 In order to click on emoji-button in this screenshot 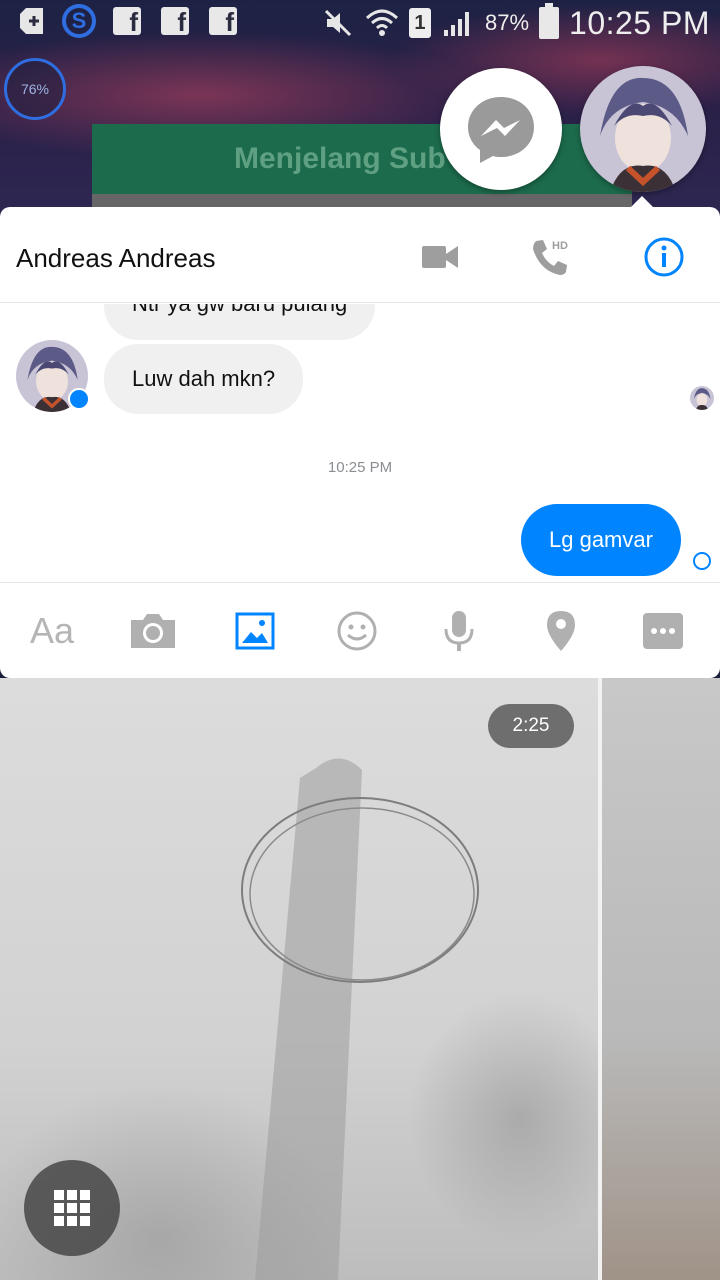, I will do `click(357, 631)`.